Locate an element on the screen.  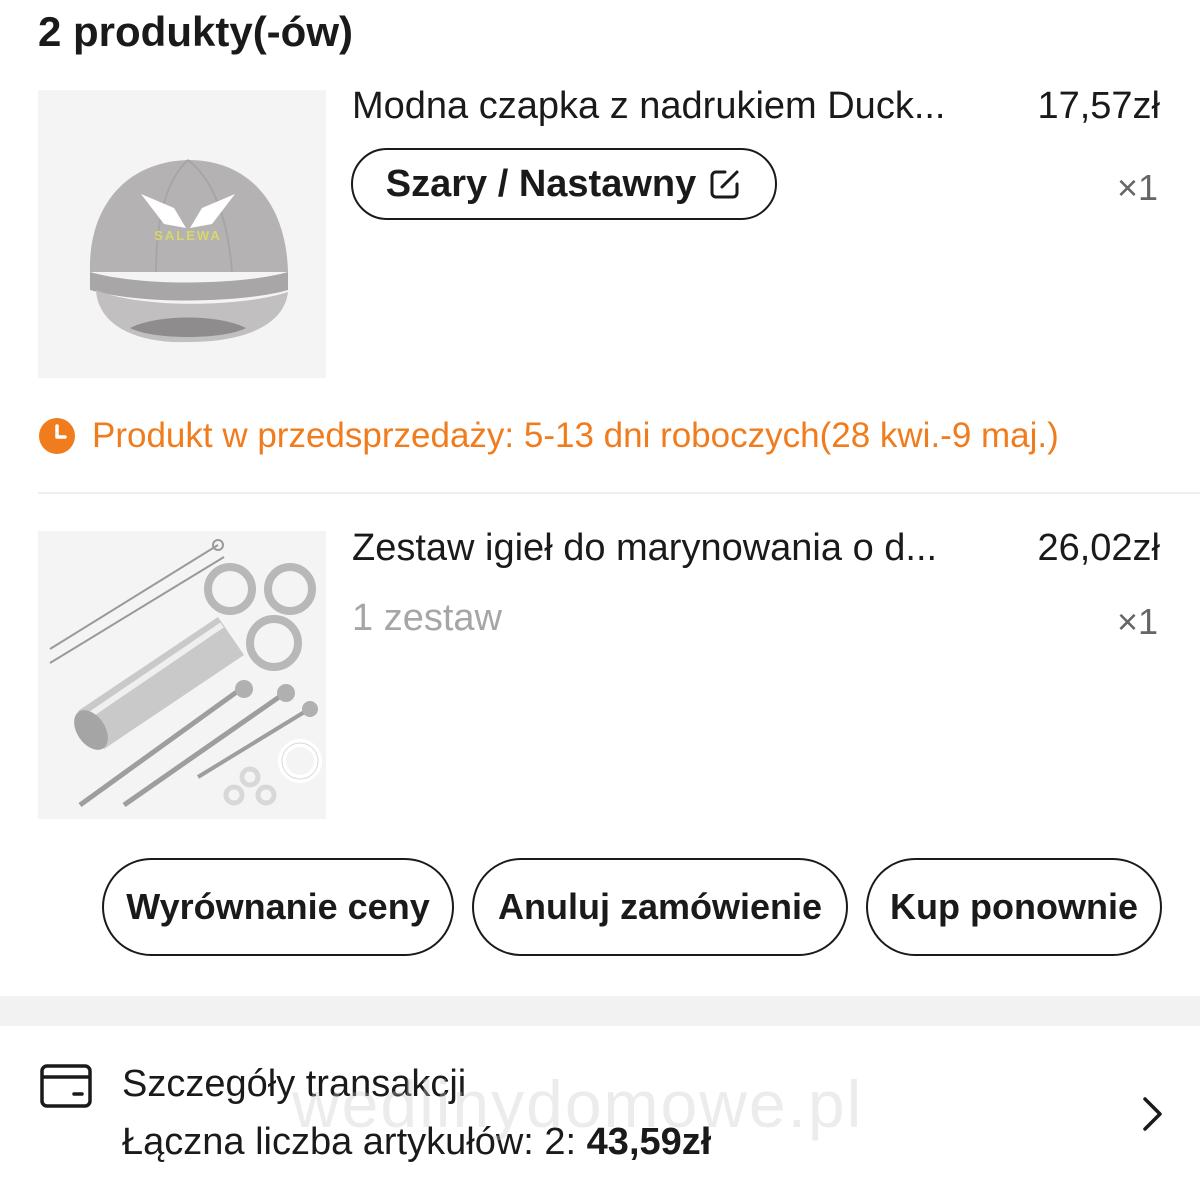
buy-again-button: Kup ponownie is located at coordinates (1014, 907).